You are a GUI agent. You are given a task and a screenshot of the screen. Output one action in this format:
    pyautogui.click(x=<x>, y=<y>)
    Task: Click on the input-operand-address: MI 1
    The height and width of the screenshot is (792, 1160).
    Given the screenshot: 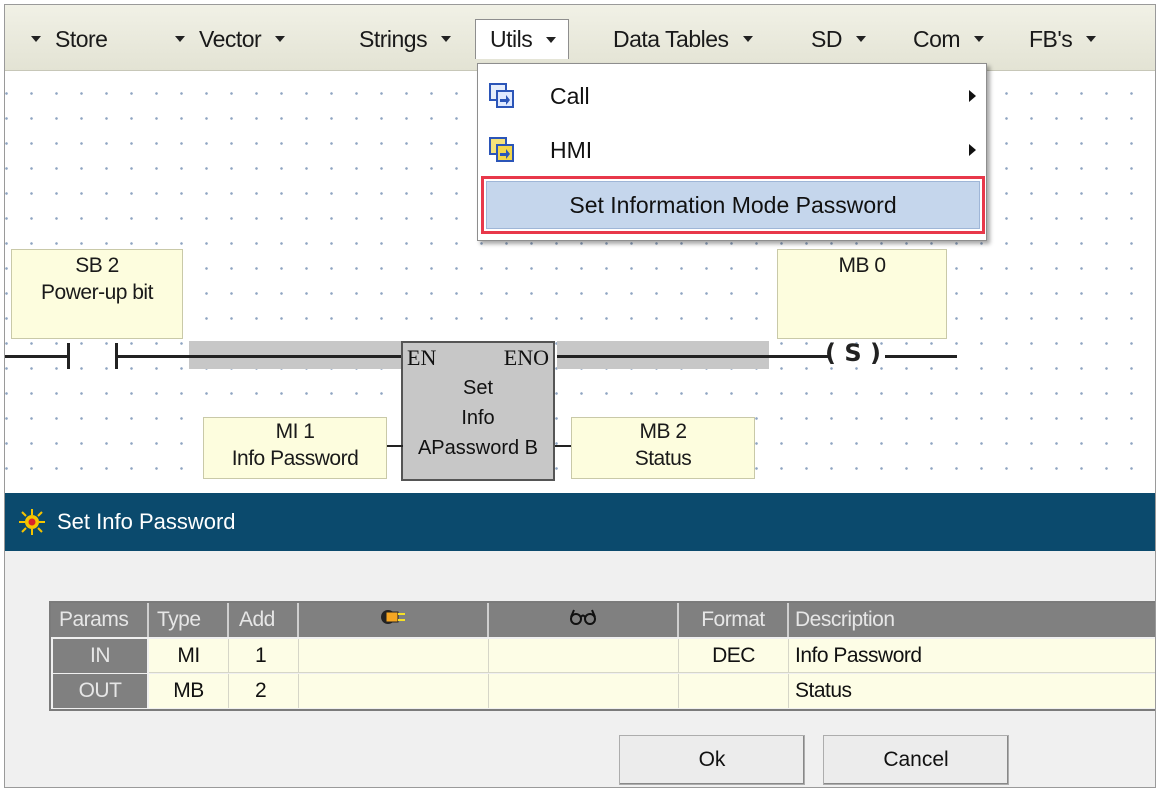 What is the action you would take?
    pyautogui.click(x=295, y=431)
    